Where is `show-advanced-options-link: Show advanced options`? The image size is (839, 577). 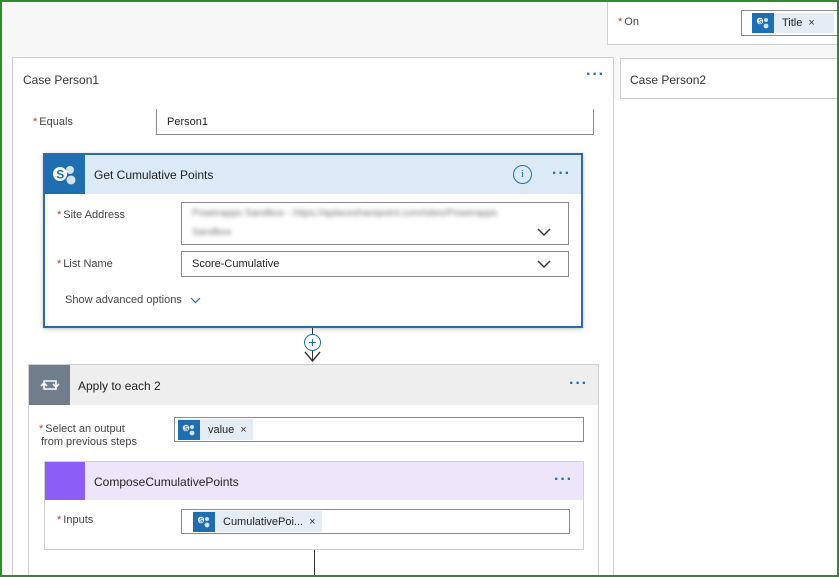
show-advanced-options-link: Show advanced options is located at coordinates (133, 300).